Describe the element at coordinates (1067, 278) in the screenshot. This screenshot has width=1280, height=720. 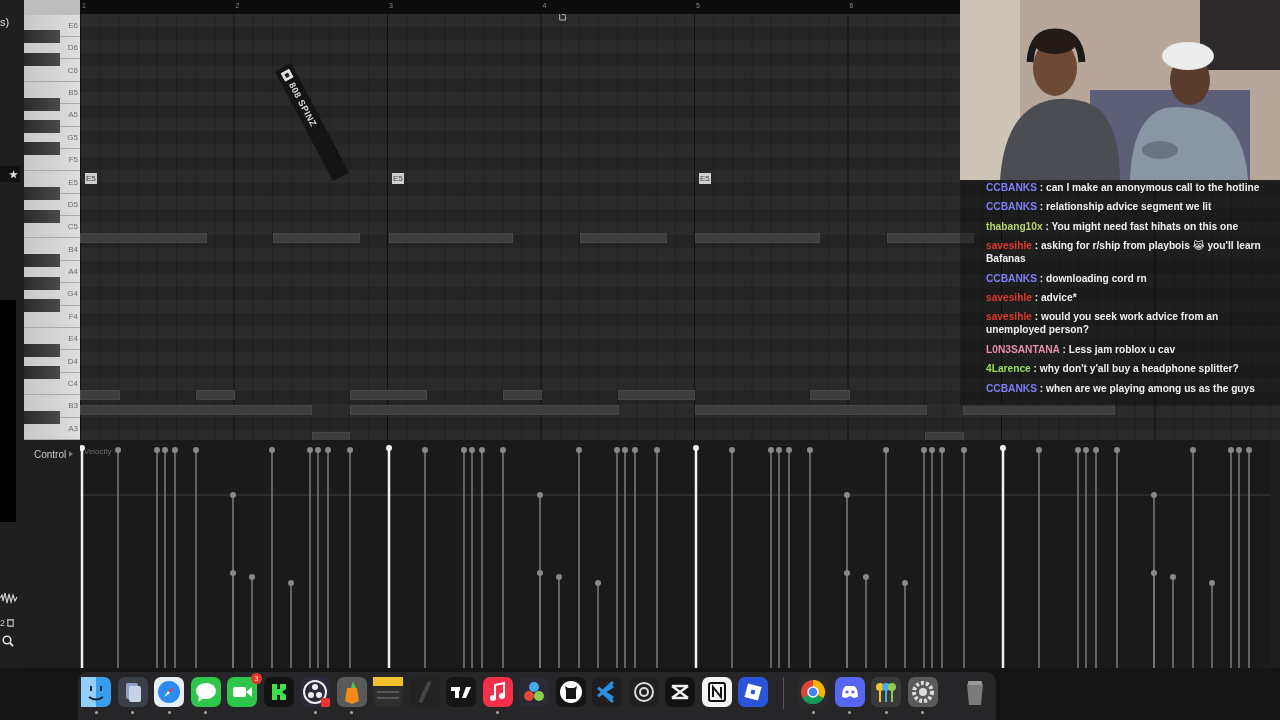
I see `chat-message: CCBANKS : downloading cord rn` at that location.